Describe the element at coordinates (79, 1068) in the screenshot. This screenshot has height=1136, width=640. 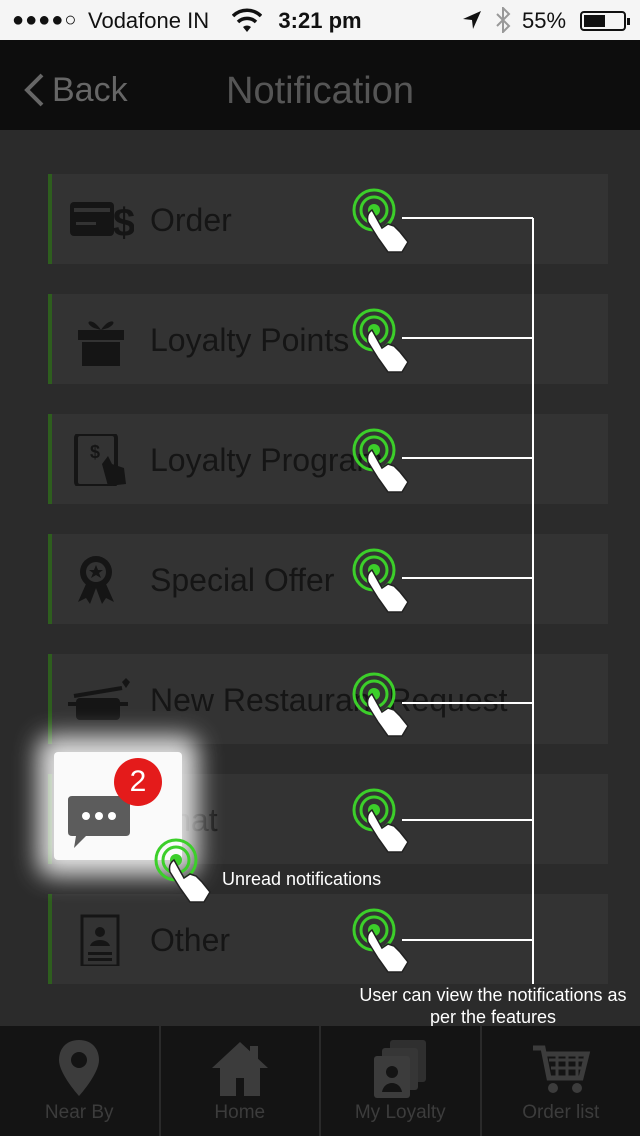
I see `location-pin-icon` at that location.